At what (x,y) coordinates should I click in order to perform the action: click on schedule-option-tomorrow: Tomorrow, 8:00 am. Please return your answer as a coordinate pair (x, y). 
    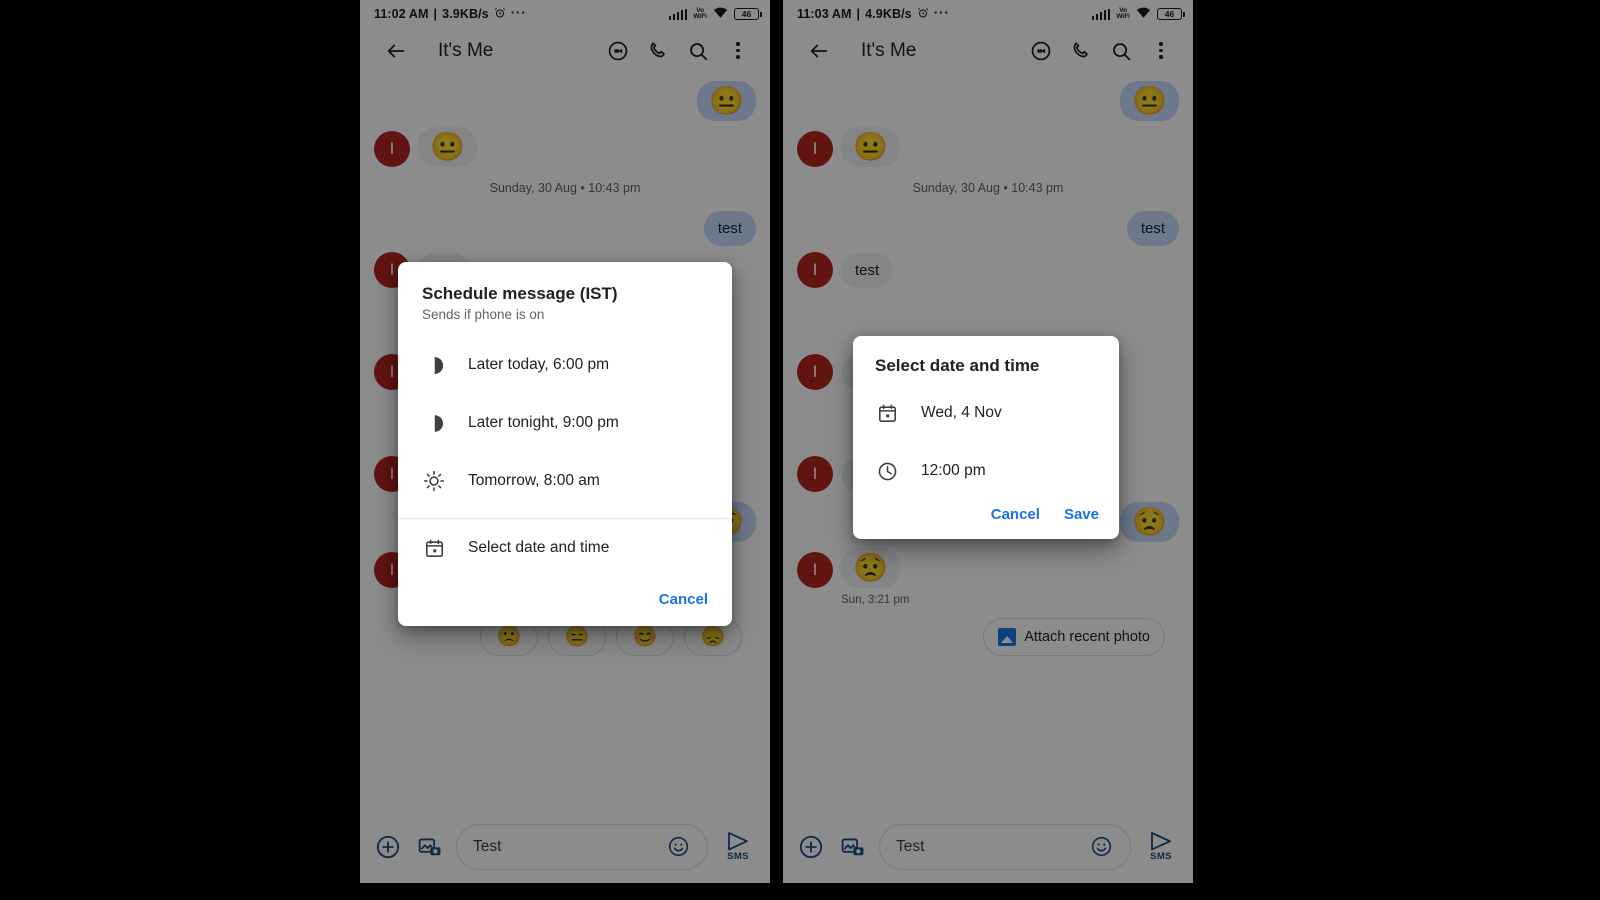
    Looking at the image, I should click on (565, 481).